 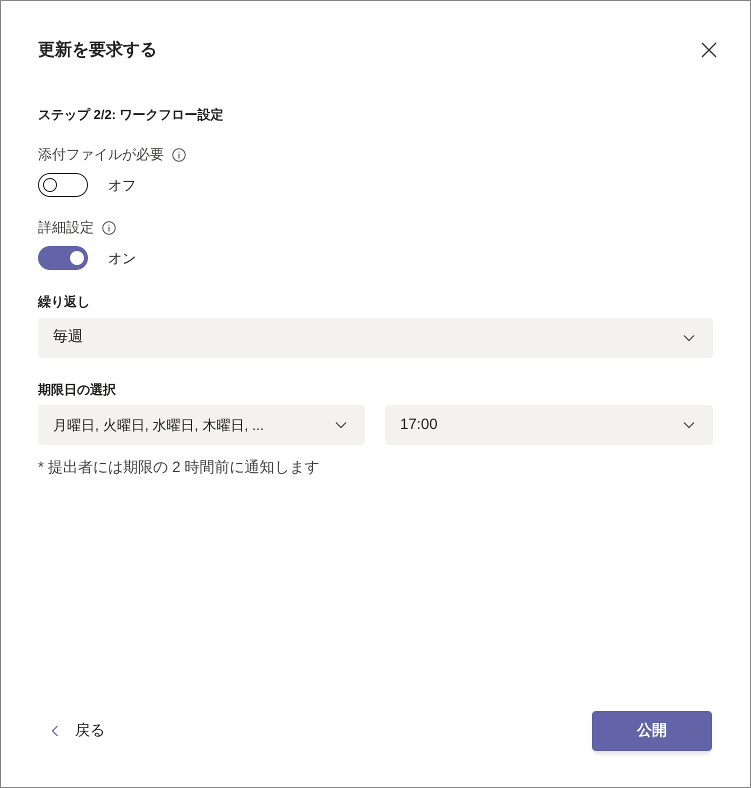 I want to click on field-label: 期限日の選択, so click(x=77, y=389).